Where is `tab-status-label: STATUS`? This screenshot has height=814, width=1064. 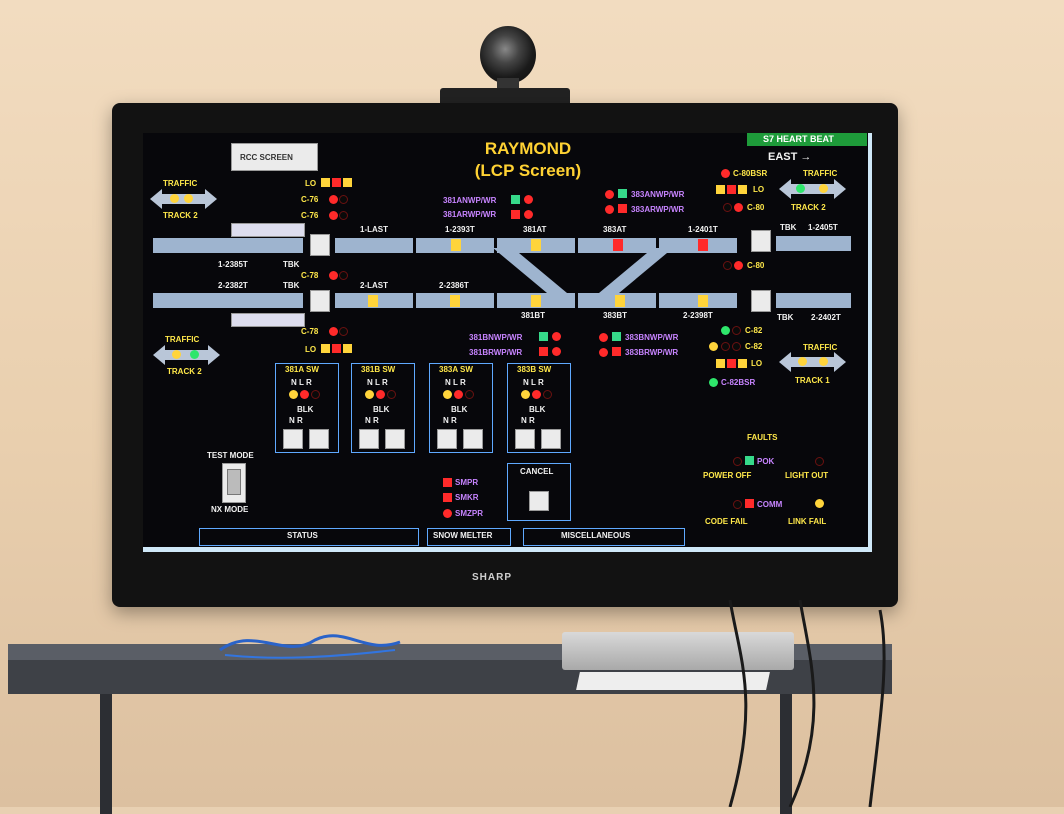 tab-status-label: STATUS is located at coordinates (302, 535).